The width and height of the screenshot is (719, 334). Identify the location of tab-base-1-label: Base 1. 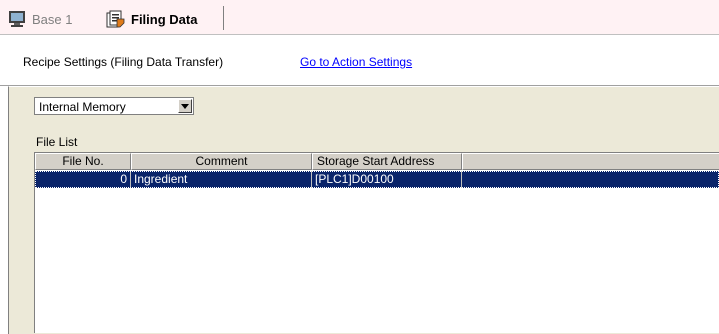
(52, 19).